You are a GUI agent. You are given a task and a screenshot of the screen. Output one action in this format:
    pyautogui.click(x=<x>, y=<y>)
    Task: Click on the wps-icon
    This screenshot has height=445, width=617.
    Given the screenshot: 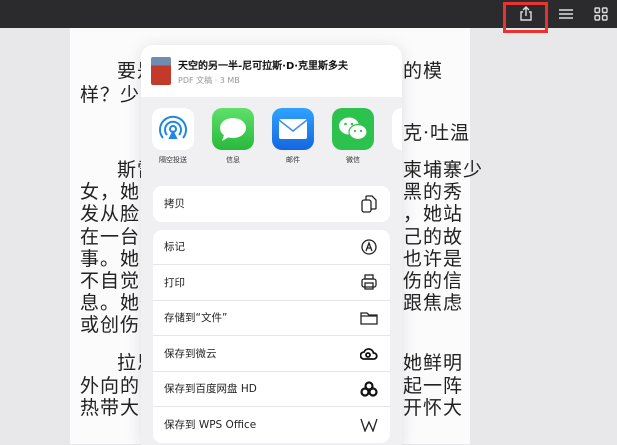 What is the action you would take?
    pyautogui.click(x=369, y=425)
    